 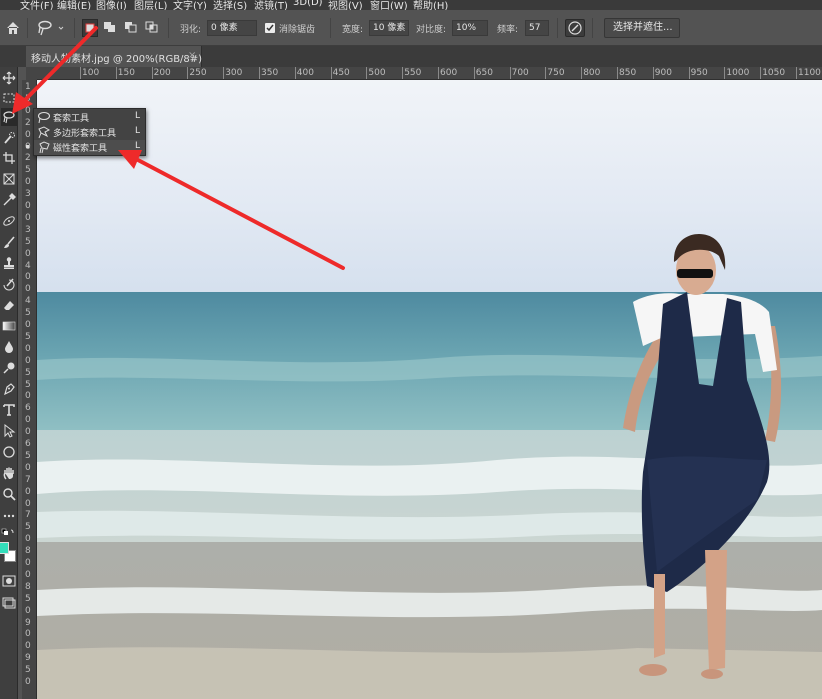 What do you see at coordinates (270, 28) in the screenshot?
I see `antialias-checkbox` at bounding box center [270, 28].